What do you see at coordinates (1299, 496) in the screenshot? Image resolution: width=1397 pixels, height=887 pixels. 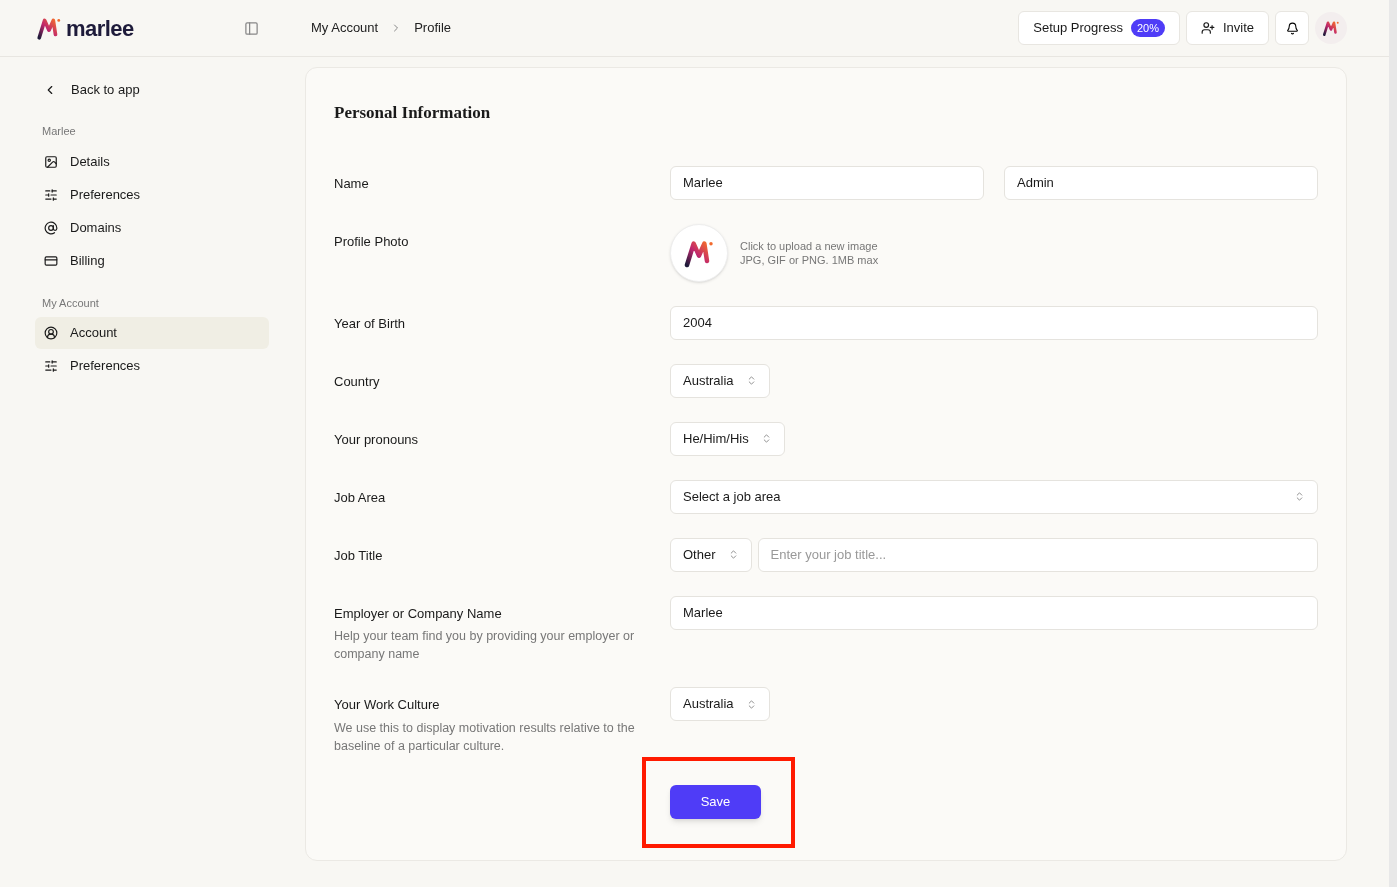 I see `chevrons-icon` at bounding box center [1299, 496].